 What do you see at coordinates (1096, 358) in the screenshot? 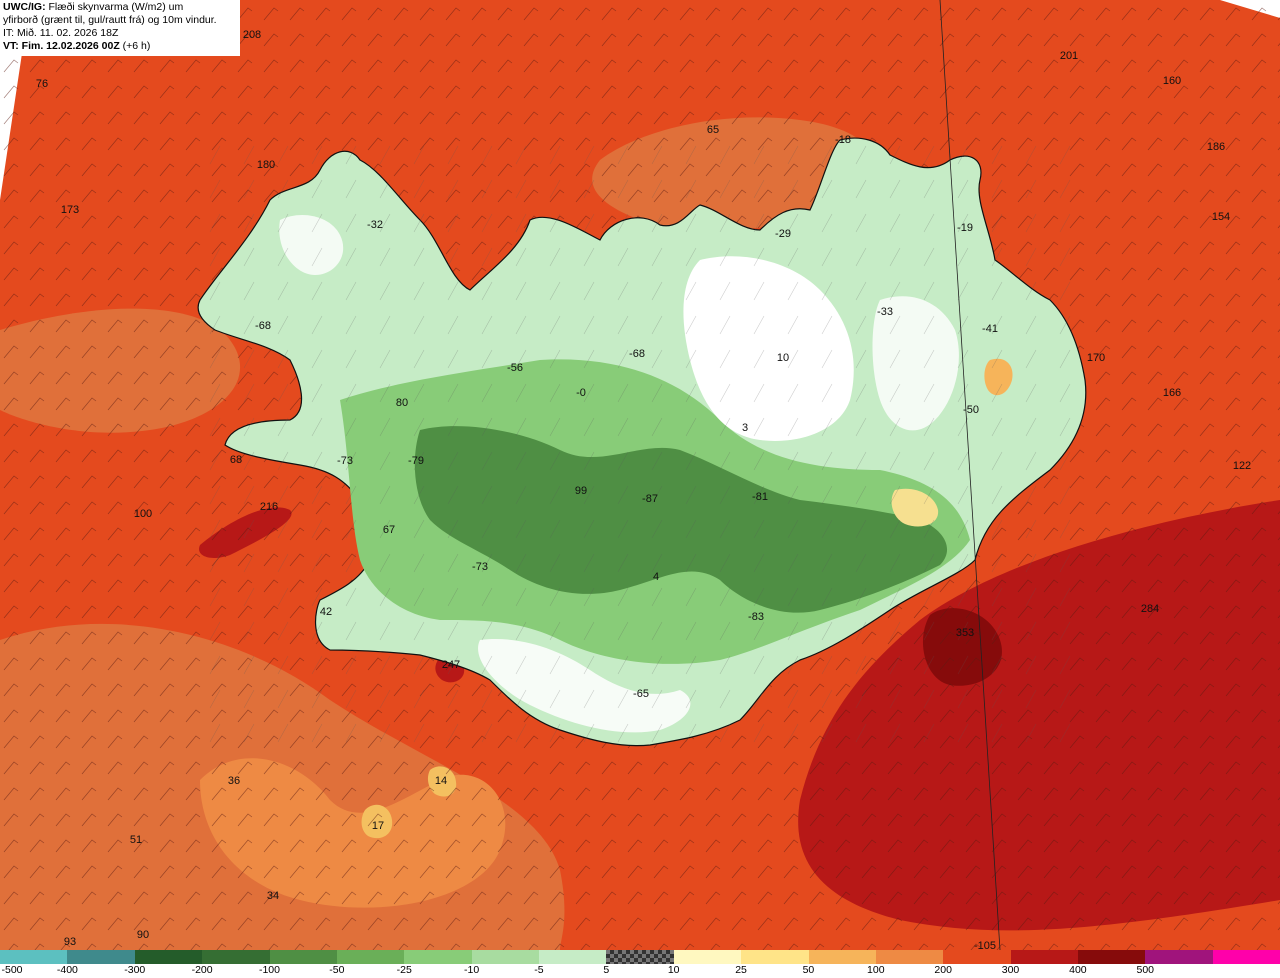
I see `flux-value: 170` at bounding box center [1096, 358].